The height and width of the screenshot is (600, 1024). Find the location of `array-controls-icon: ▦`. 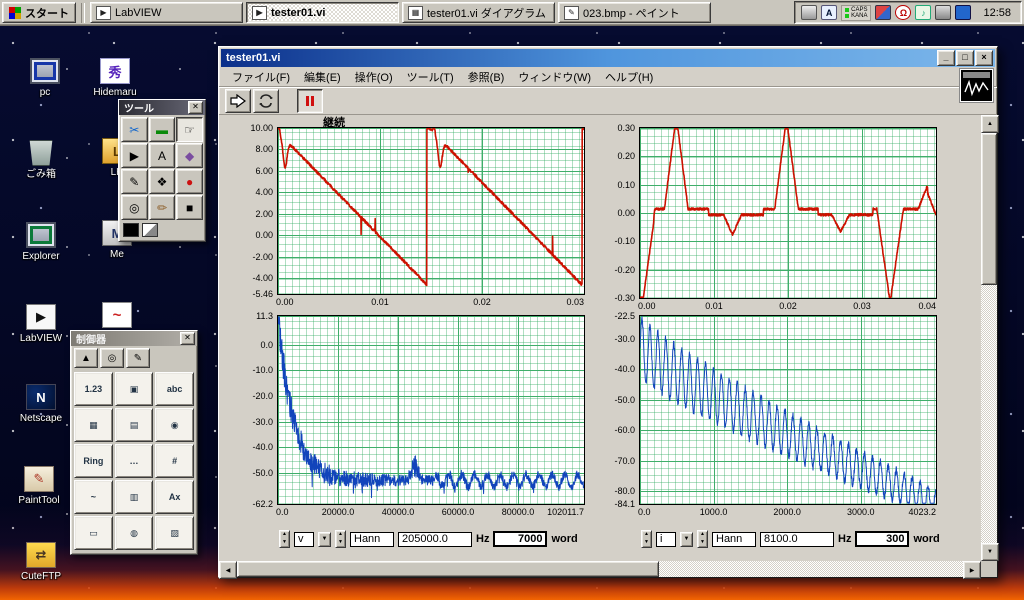

array-controls-icon: ▦ is located at coordinates (93, 425).